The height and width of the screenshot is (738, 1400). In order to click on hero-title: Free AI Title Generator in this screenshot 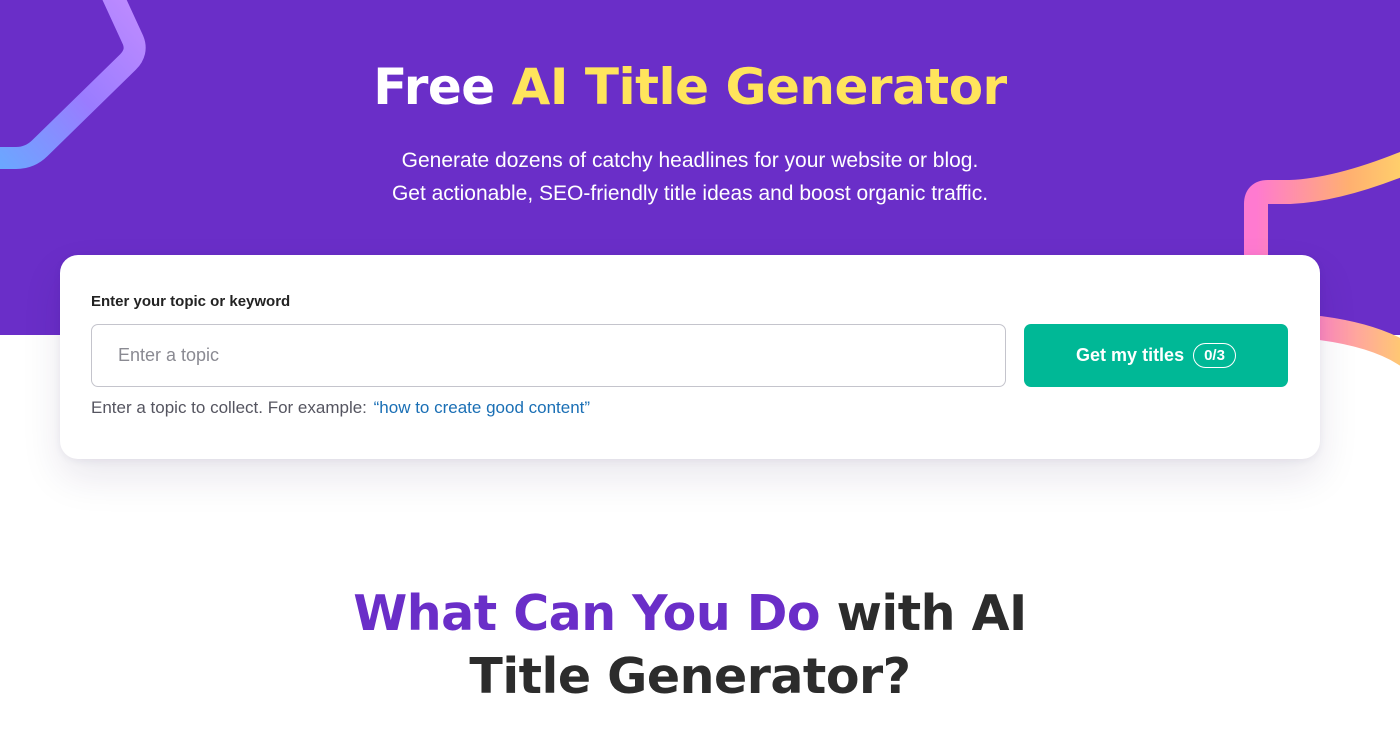, I will do `click(695, 87)`.